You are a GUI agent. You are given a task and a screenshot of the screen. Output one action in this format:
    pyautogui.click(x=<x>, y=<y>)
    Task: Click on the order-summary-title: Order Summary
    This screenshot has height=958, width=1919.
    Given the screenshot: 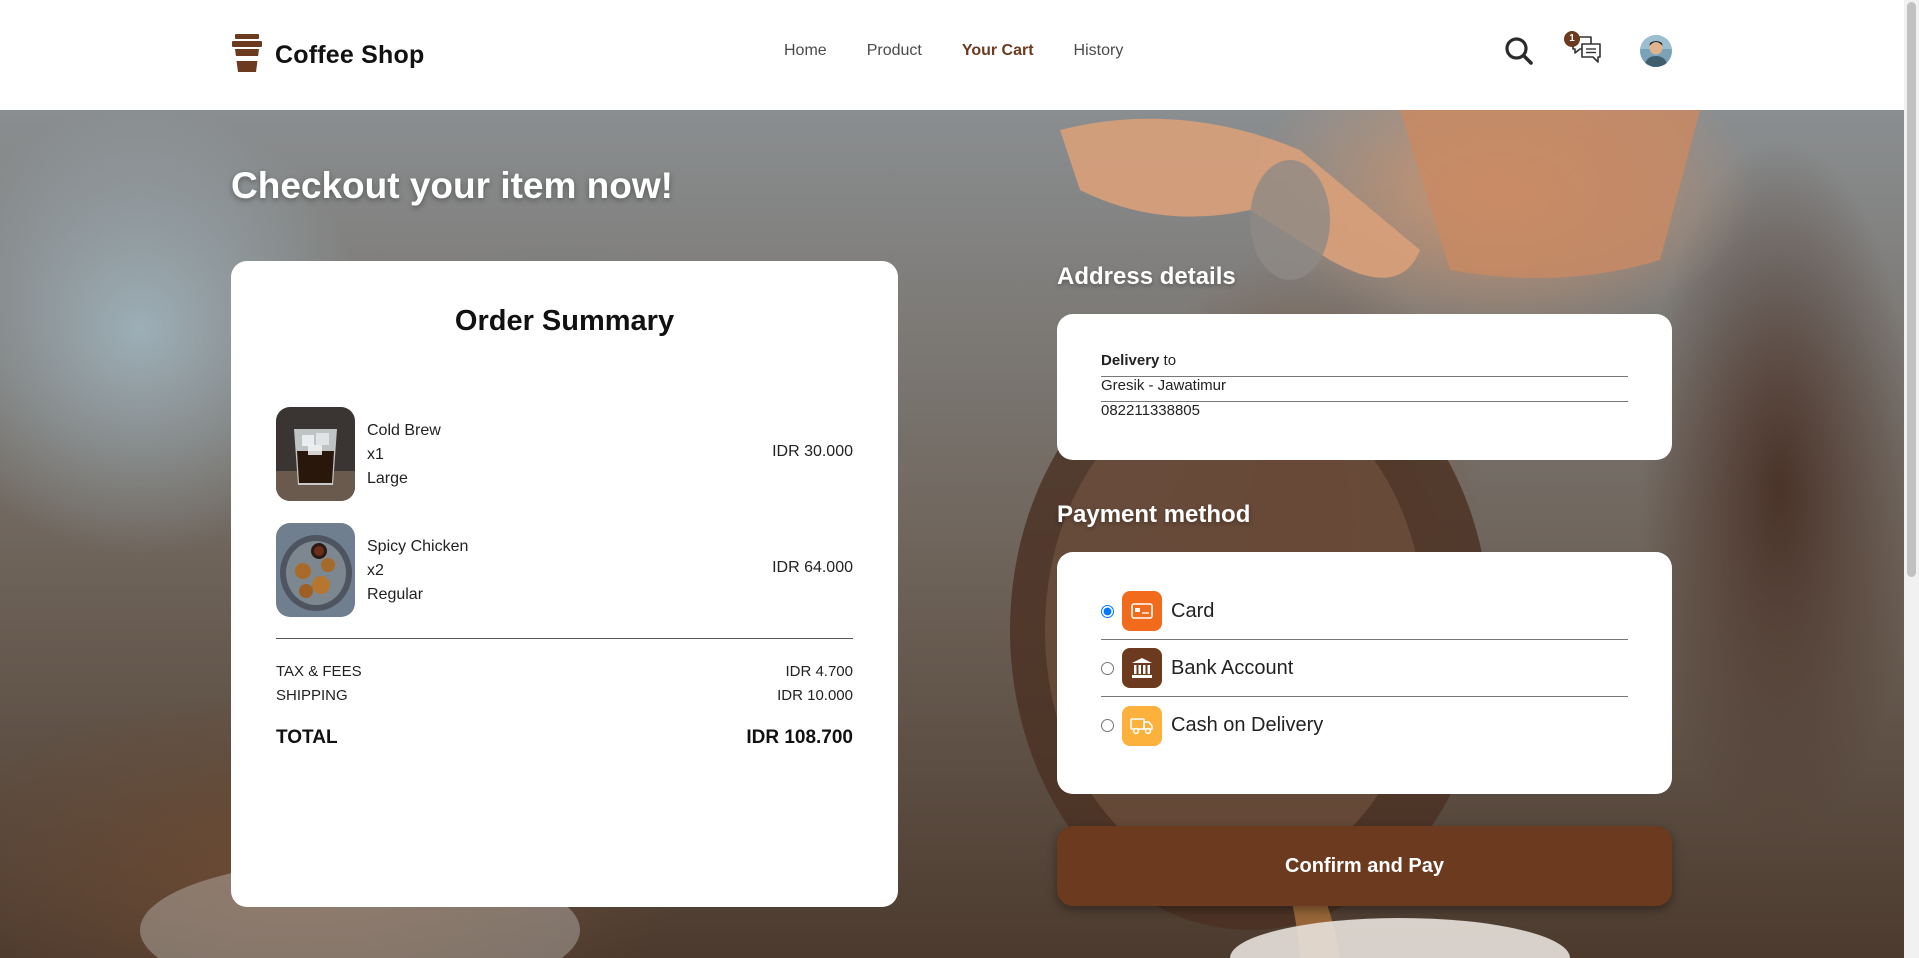 What is the action you would take?
    pyautogui.click(x=564, y=321)
    